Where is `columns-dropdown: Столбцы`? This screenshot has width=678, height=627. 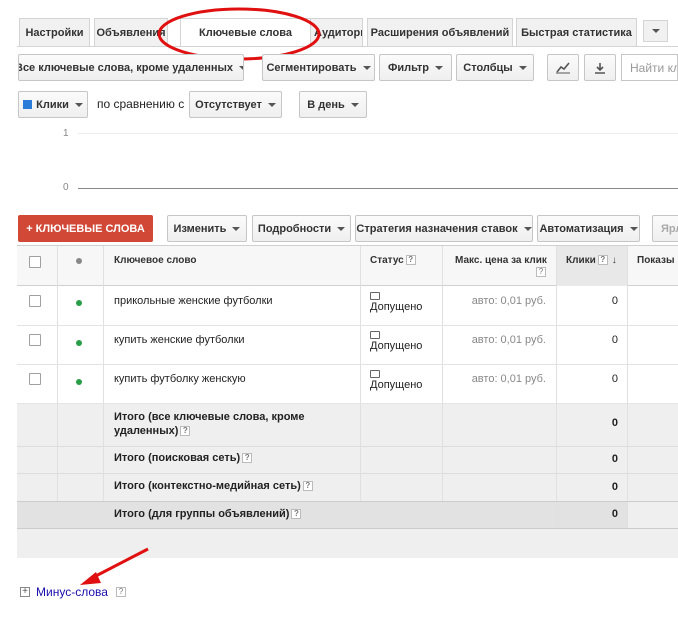 columns-dropdown: Столбцы is located at coordinates (495, 67).